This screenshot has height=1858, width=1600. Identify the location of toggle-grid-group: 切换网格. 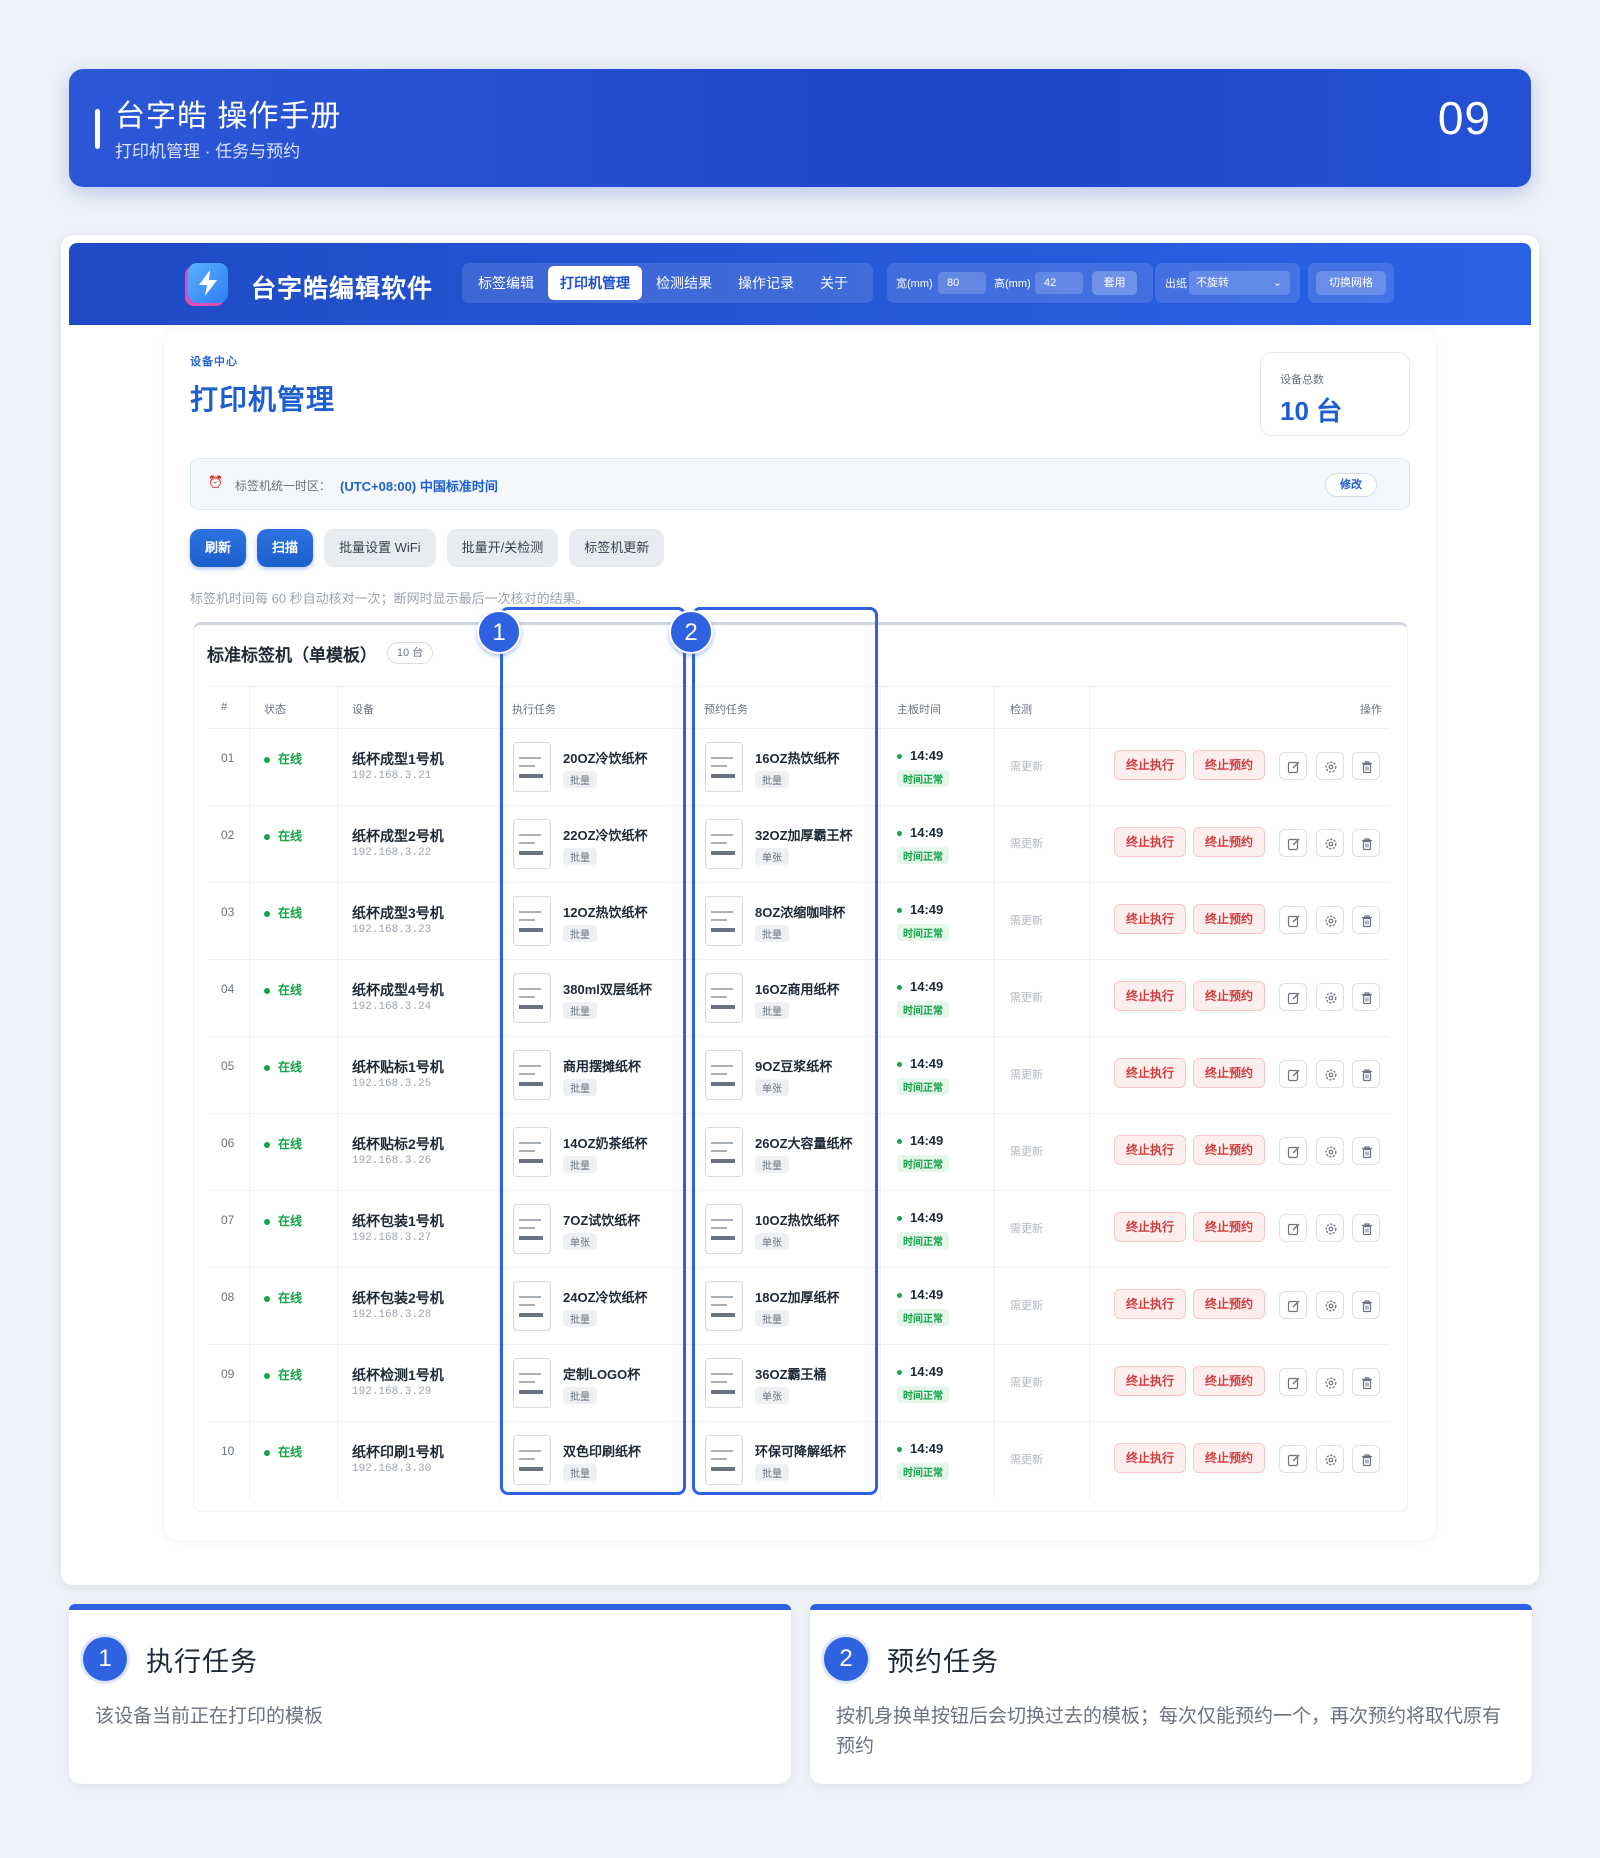
(1351, 283).